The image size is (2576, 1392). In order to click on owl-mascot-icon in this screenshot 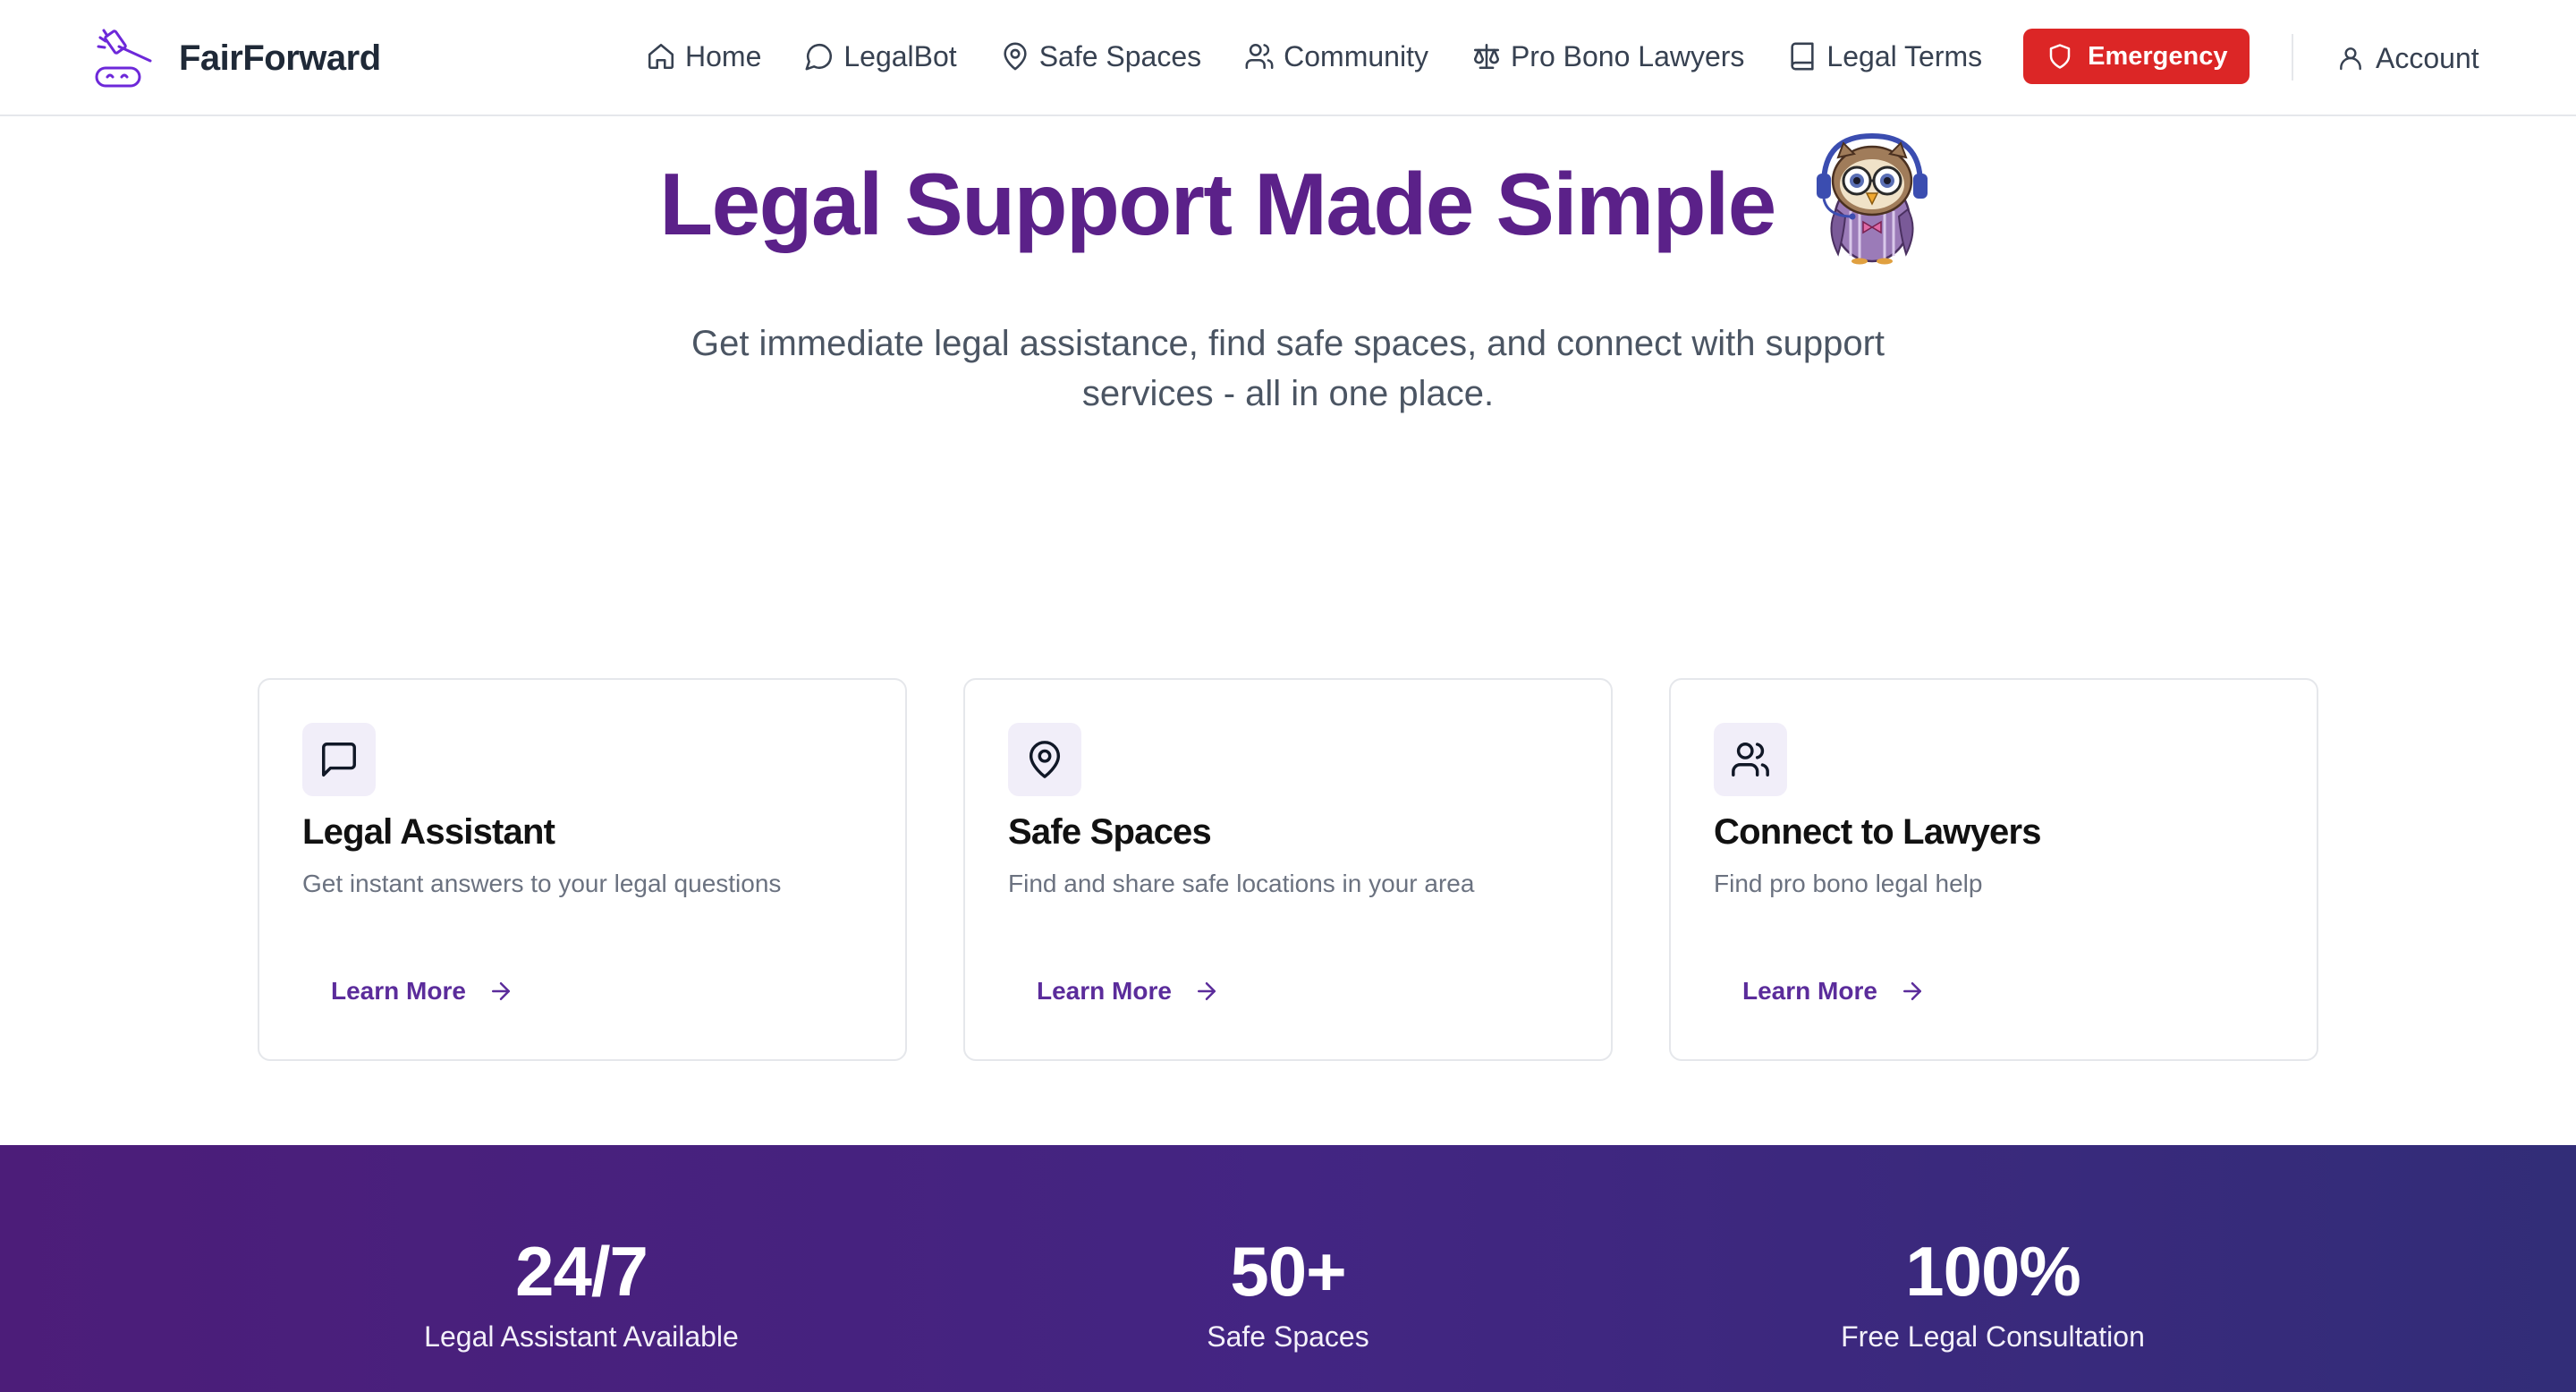, I will do `click(1872, 198)`.